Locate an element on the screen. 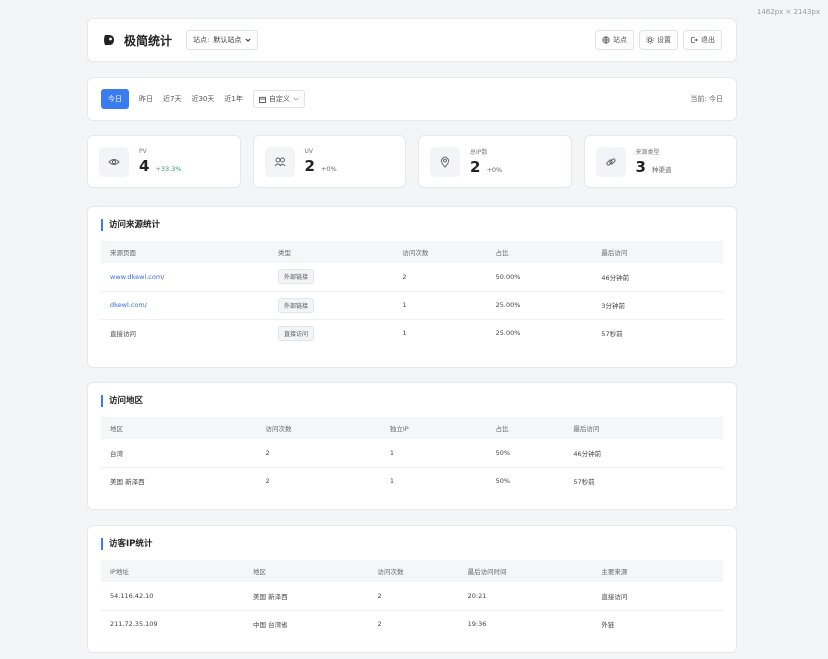 The image size is (828, 659). table-cell: 50.00% is located at coordinates (539, 277).